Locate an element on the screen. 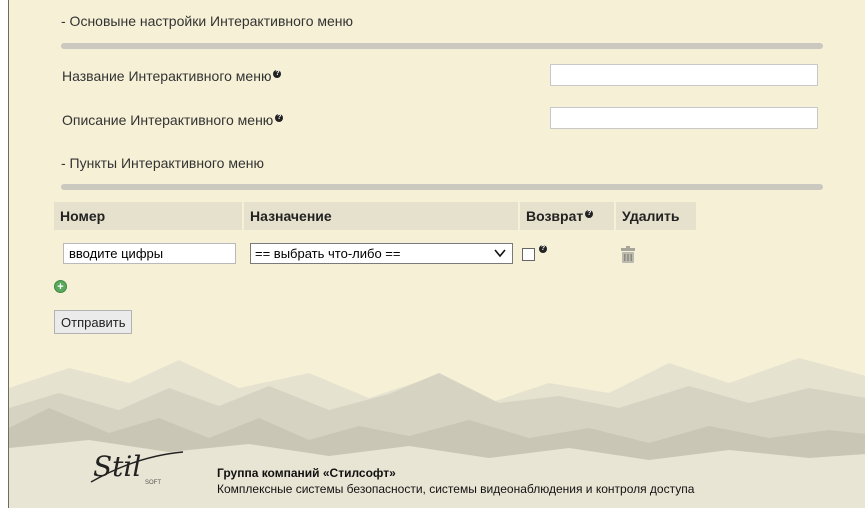  submit-button: Отправить is located at coordinates (93, 322).